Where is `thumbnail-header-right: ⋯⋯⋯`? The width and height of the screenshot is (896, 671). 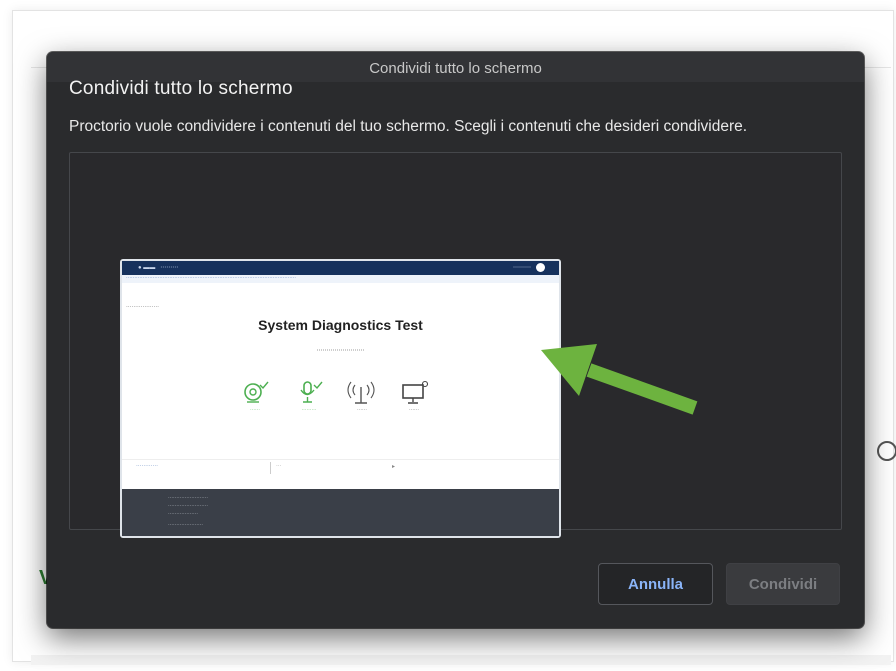
thumbnail-header-right: ⋯⋯⋯ is located at coordinates (522, 268).